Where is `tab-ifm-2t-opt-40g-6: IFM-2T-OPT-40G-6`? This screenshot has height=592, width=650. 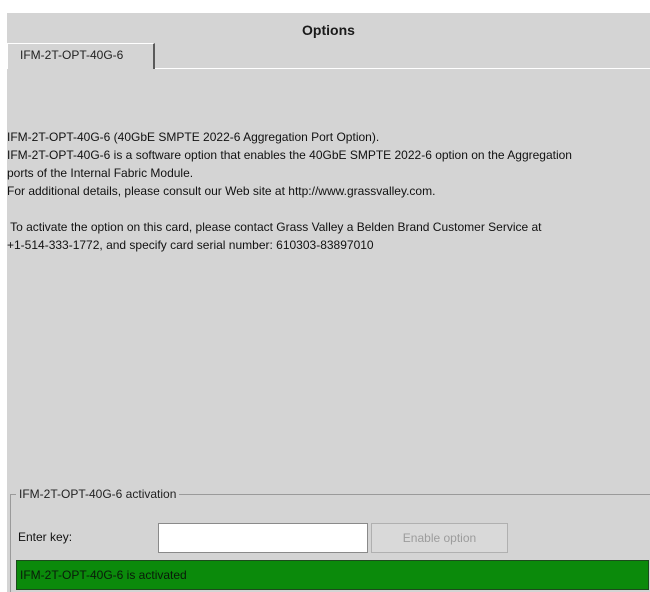
tab-ifm-2t-opt-40g-6: IFM-2T-OPT-40G-6 is located at coordinates (81, 56).